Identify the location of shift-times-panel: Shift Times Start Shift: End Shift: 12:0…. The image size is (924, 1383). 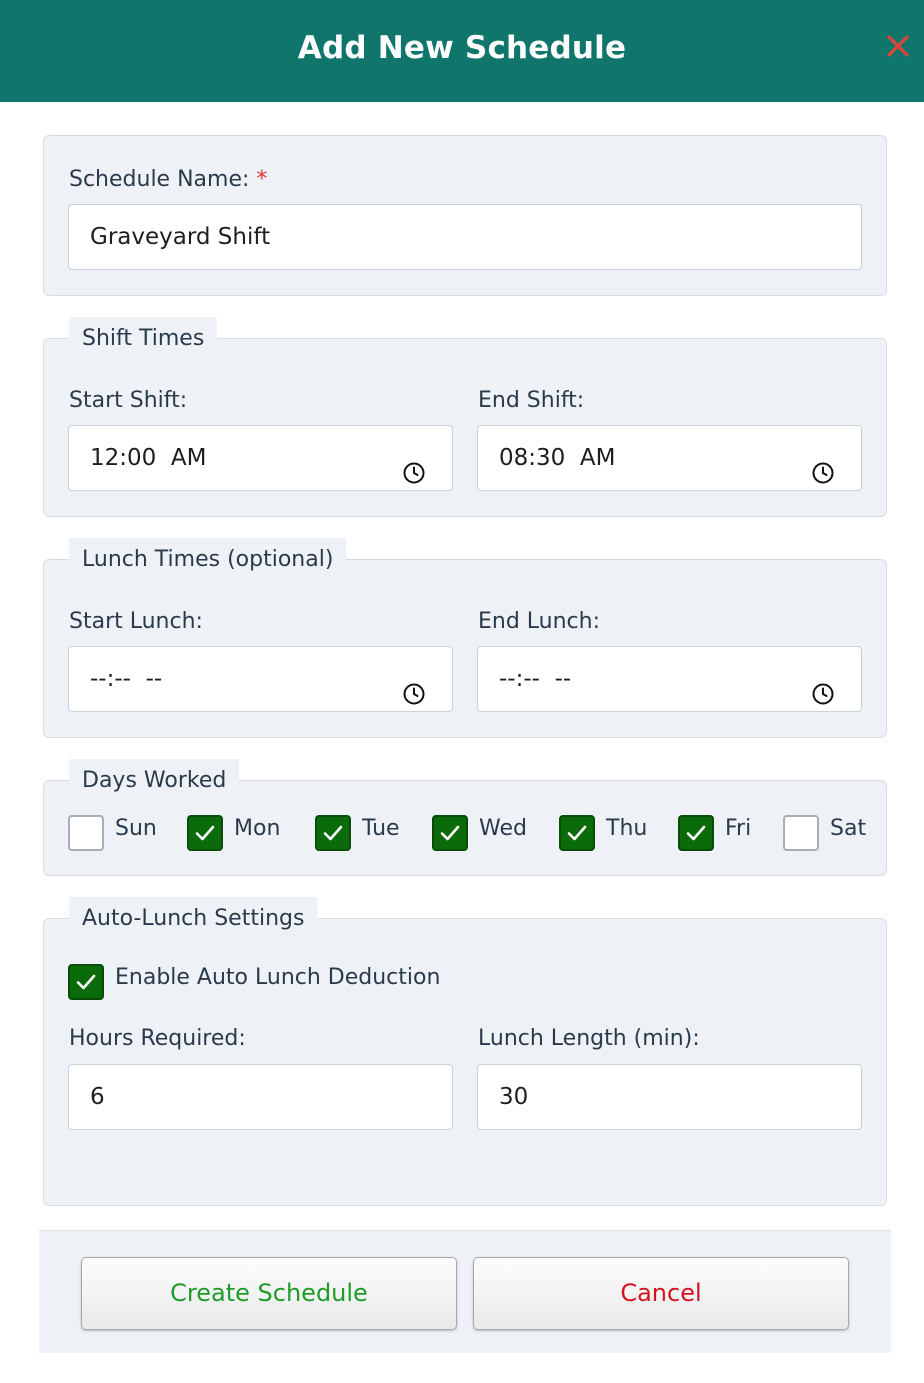
(465, 417).